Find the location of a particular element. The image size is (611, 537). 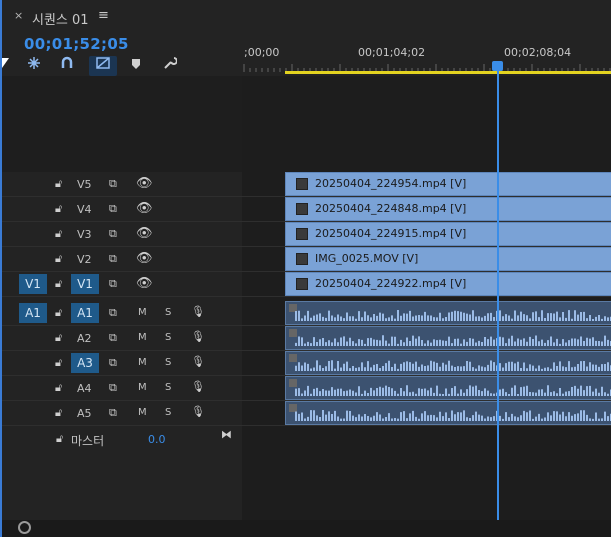

master-track-header: 🔓︎ 마스터 0.0 ⧓ is located at coordinates (122, 439).